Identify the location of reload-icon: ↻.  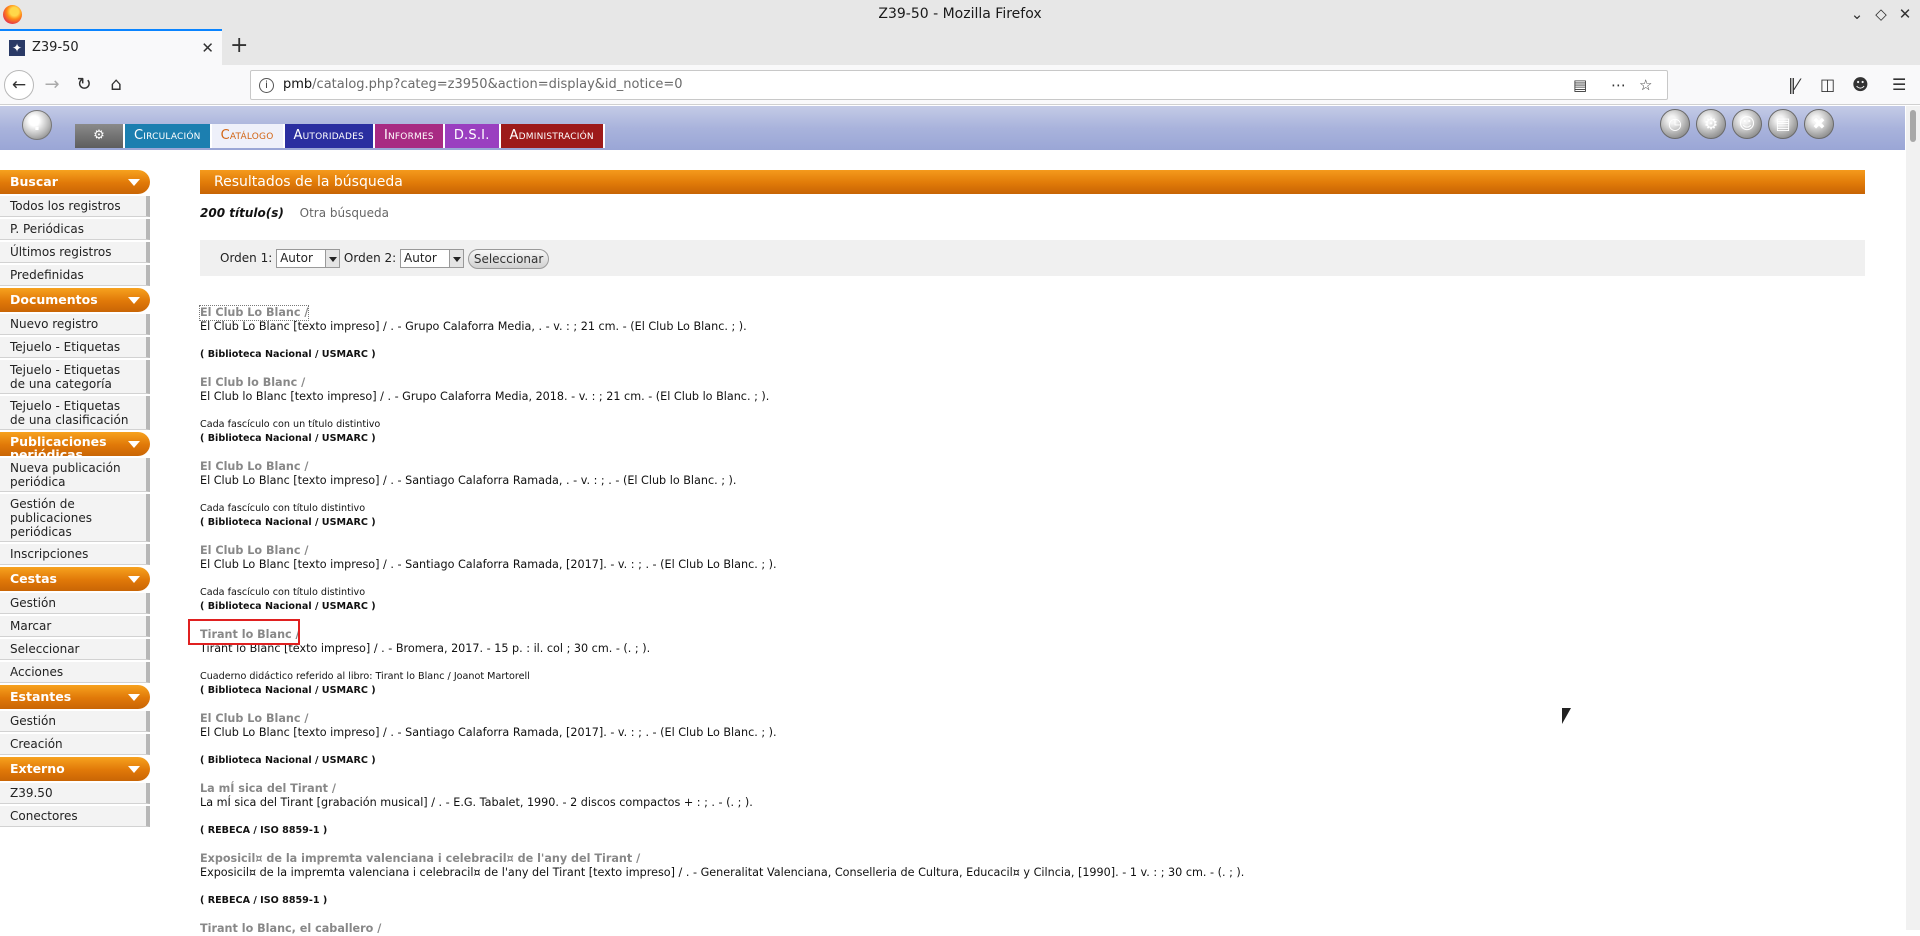
(84, 85).